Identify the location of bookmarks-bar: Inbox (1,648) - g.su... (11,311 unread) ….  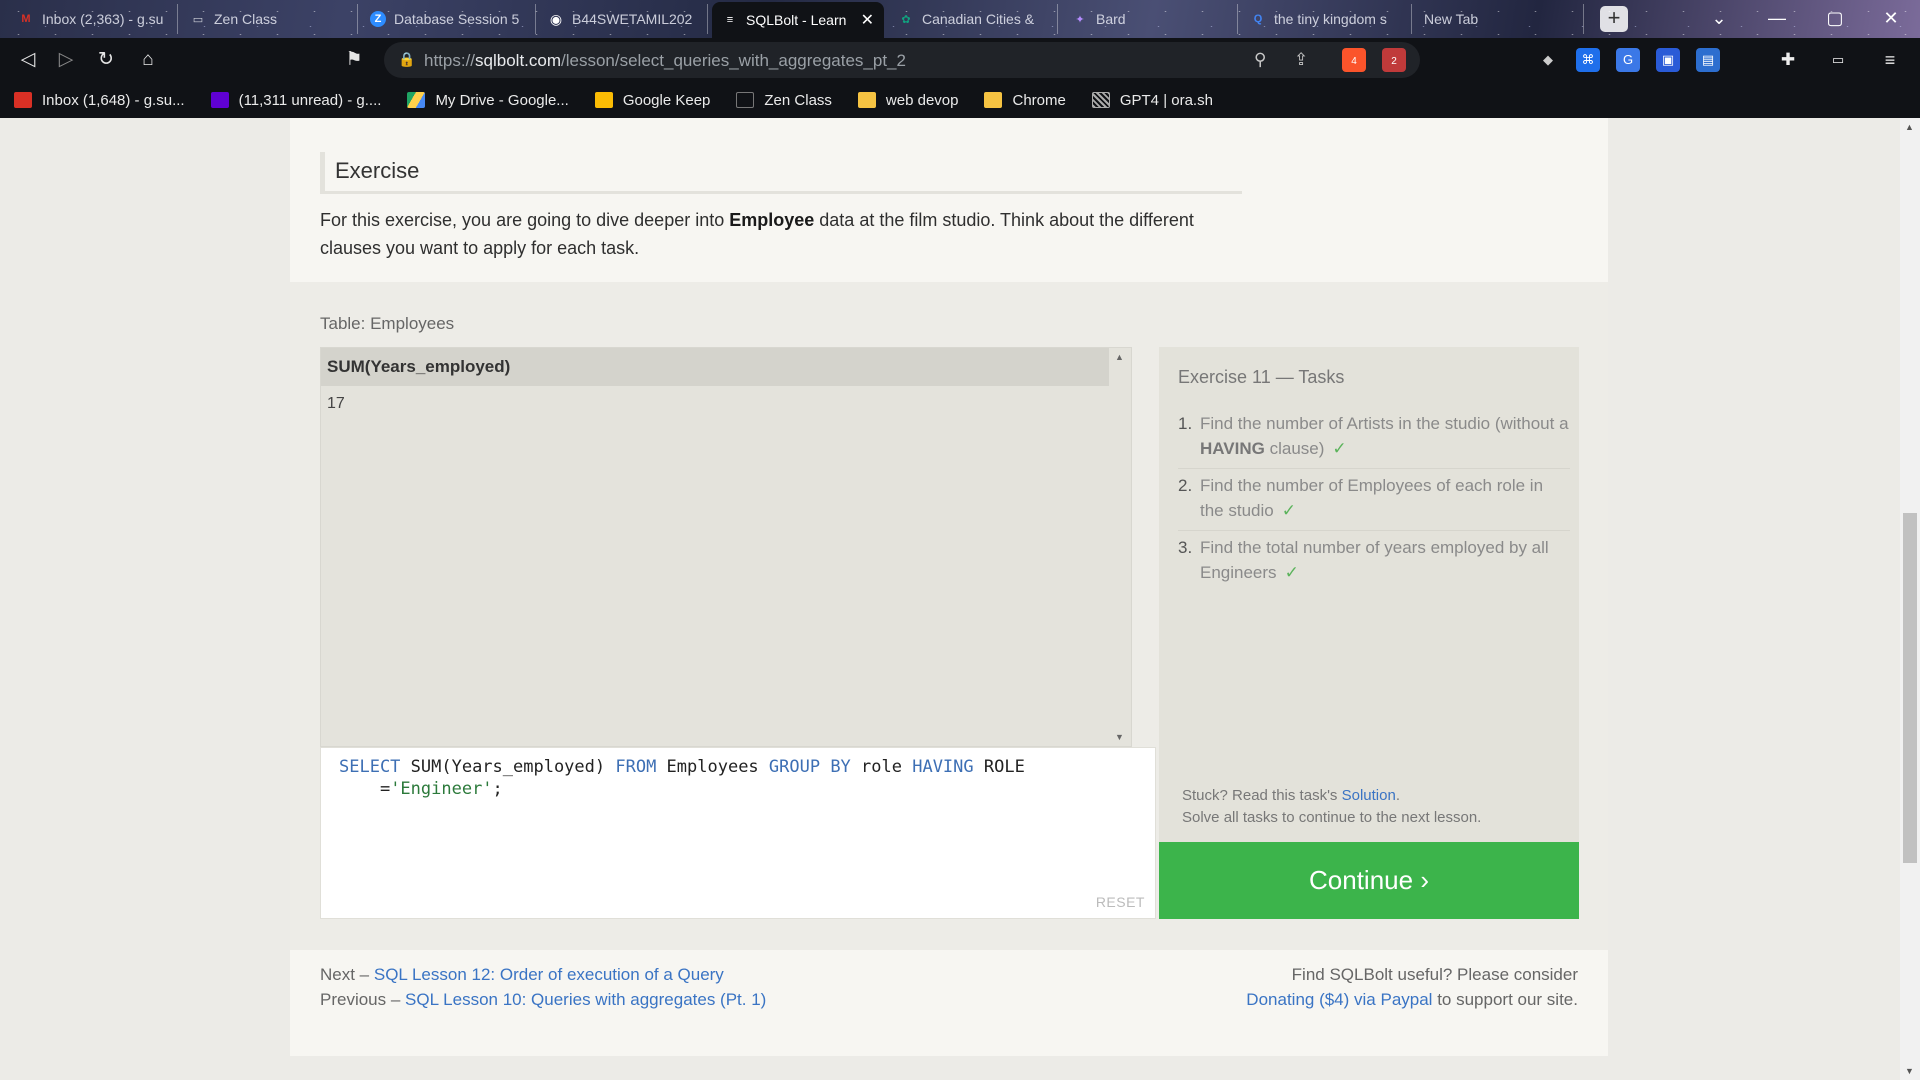
(960, 100).